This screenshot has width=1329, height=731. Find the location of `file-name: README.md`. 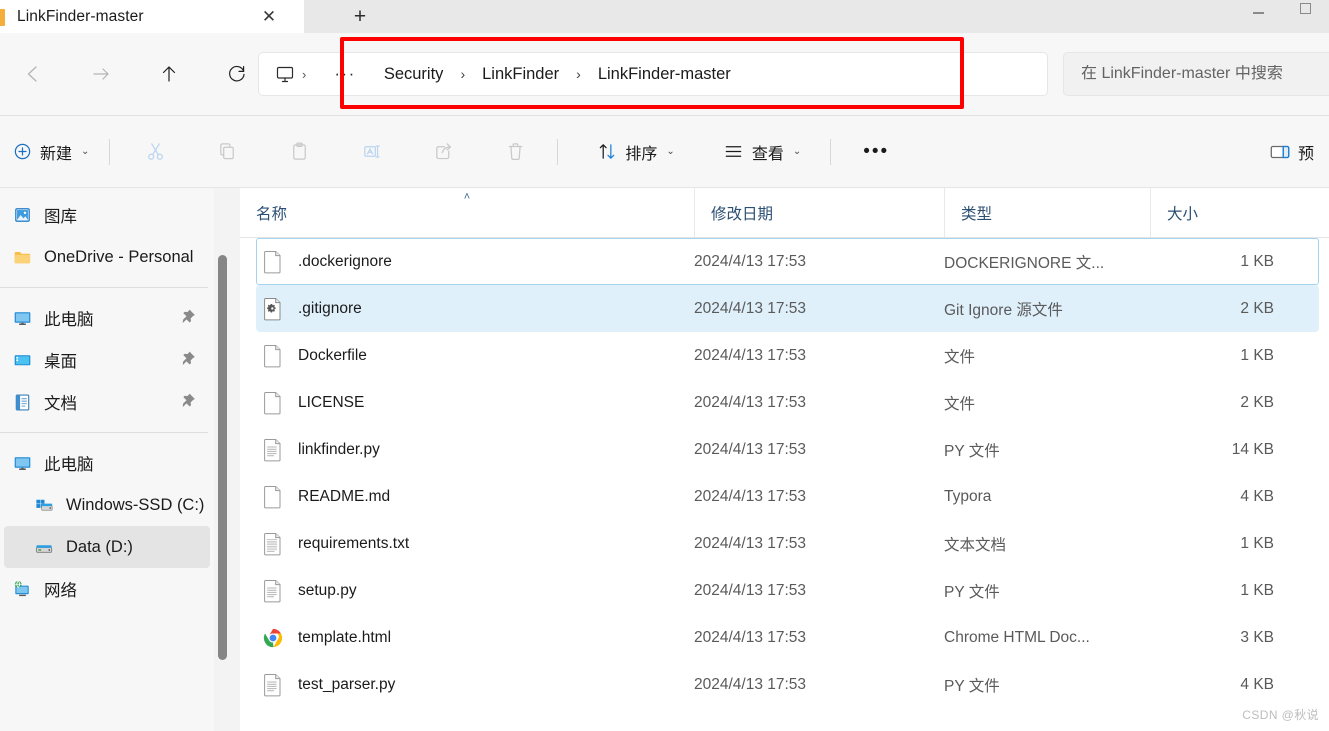

file-name: README.md is located at coordinates (344, 496).